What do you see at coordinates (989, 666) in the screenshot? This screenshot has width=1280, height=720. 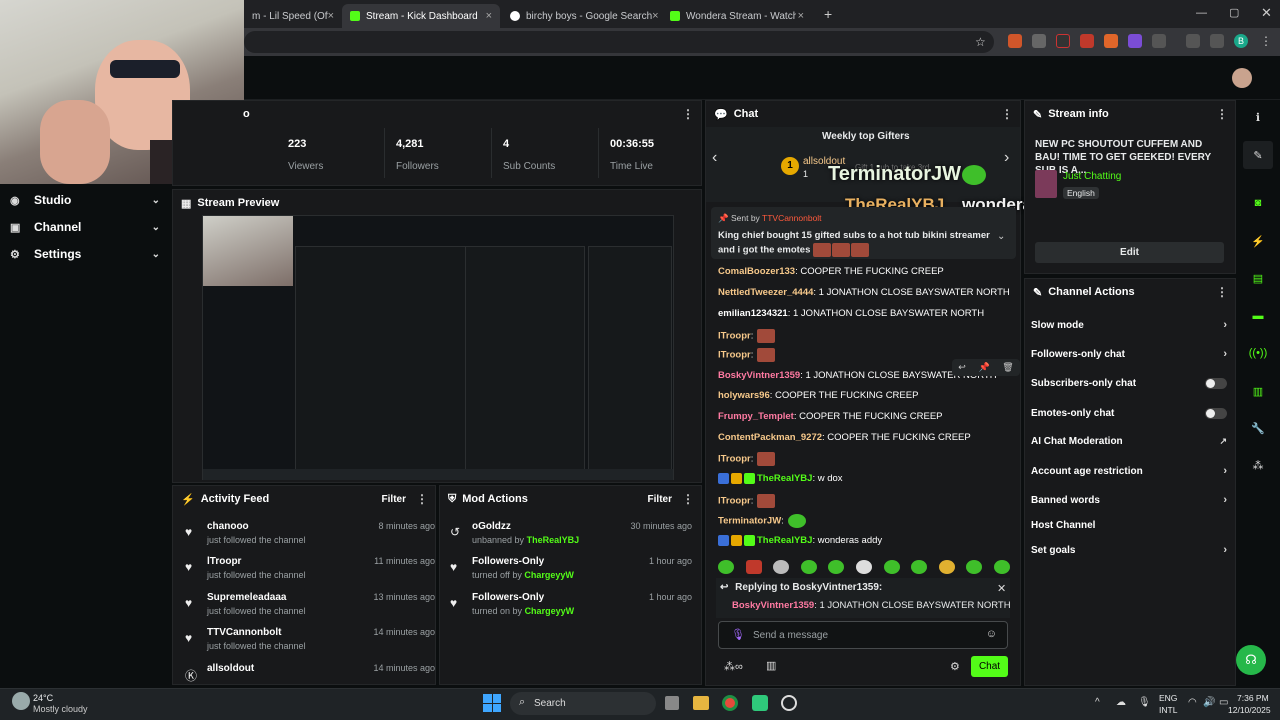 I see `send-chat-button: Chat` at bounding box center [989, 666].